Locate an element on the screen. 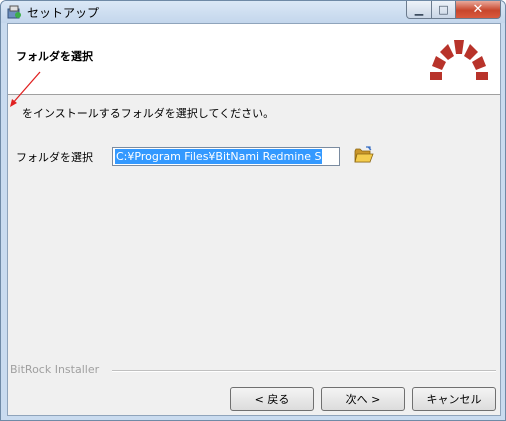 Image resolution: width=506 pixels, height=421 pixels. back-button-label: < 戻る is located at coordinates (272, 399).